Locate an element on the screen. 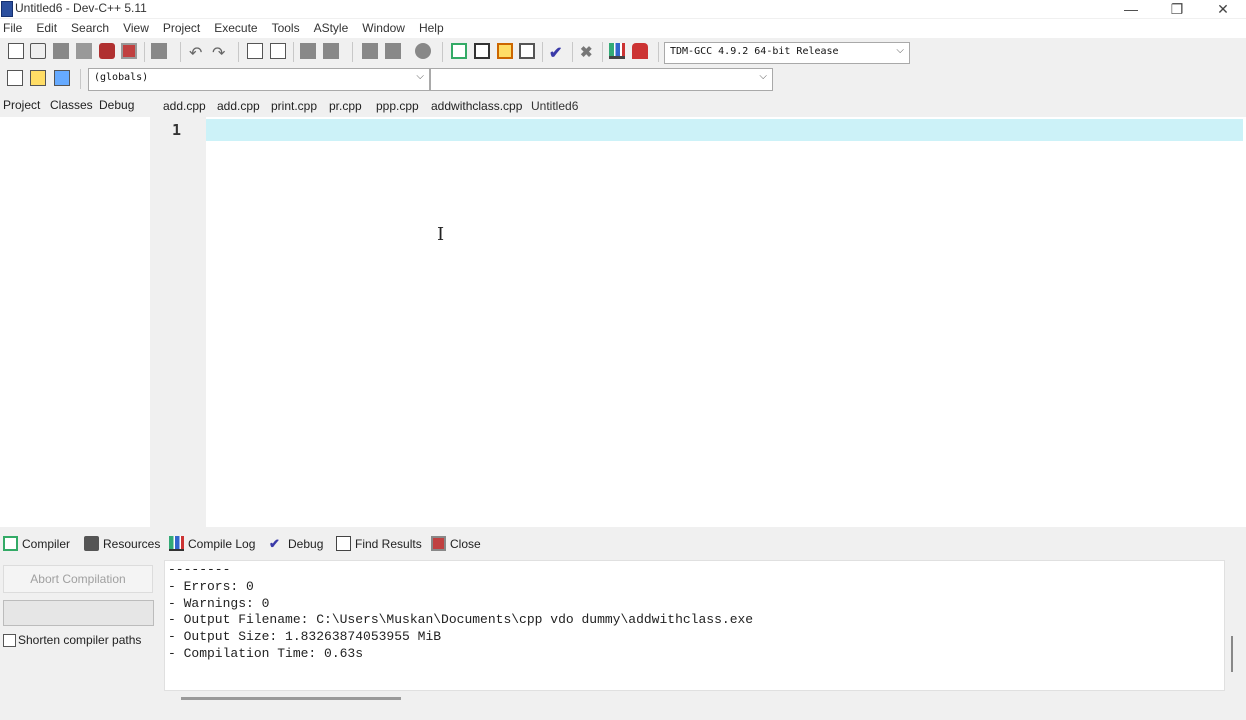 This screenshot has height=720, width=1246. menu-astyle: AStyle is located at coordinates (333, 28).